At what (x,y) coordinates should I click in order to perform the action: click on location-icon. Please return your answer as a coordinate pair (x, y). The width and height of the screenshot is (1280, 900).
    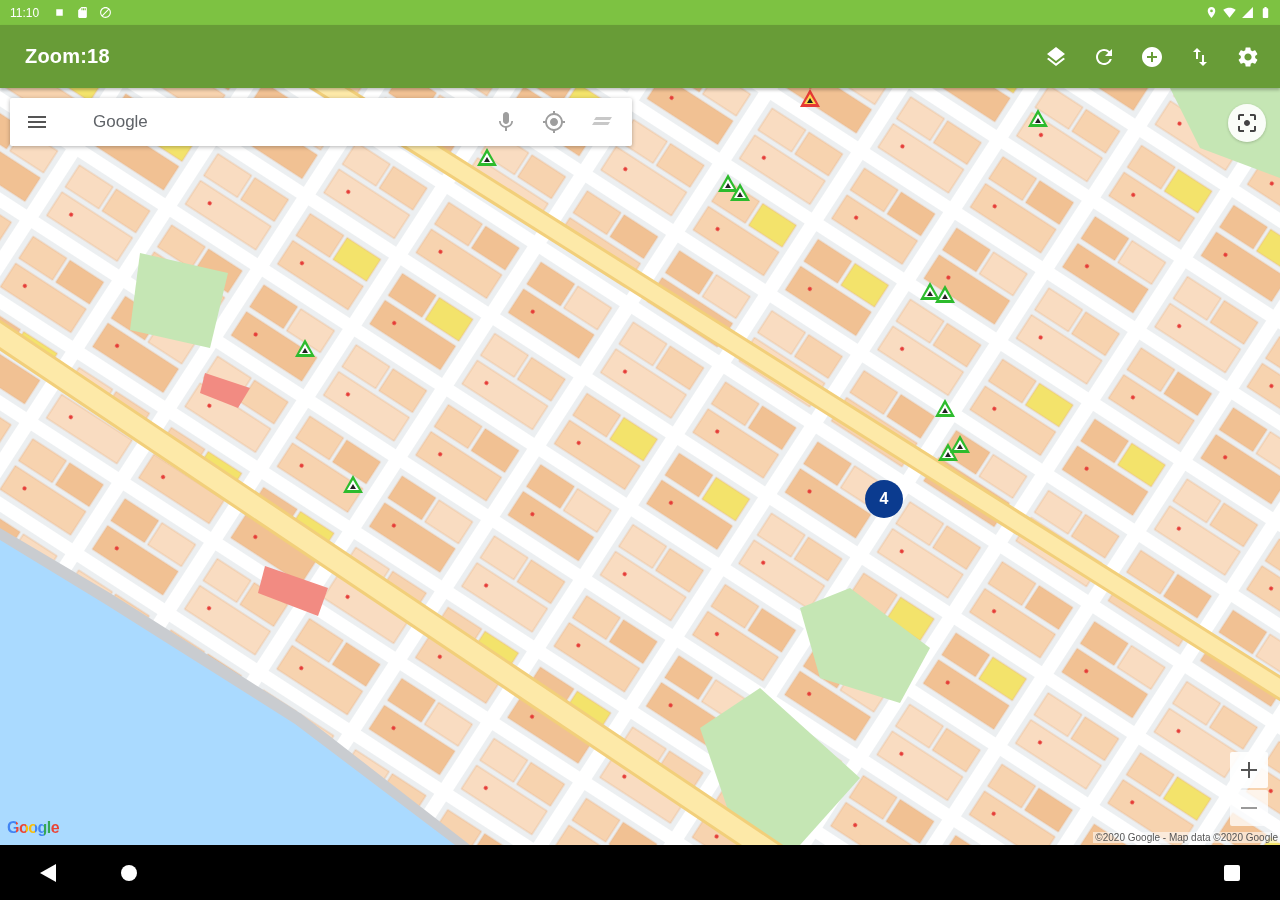
    Looking at the image, I should click on (1211, 12).